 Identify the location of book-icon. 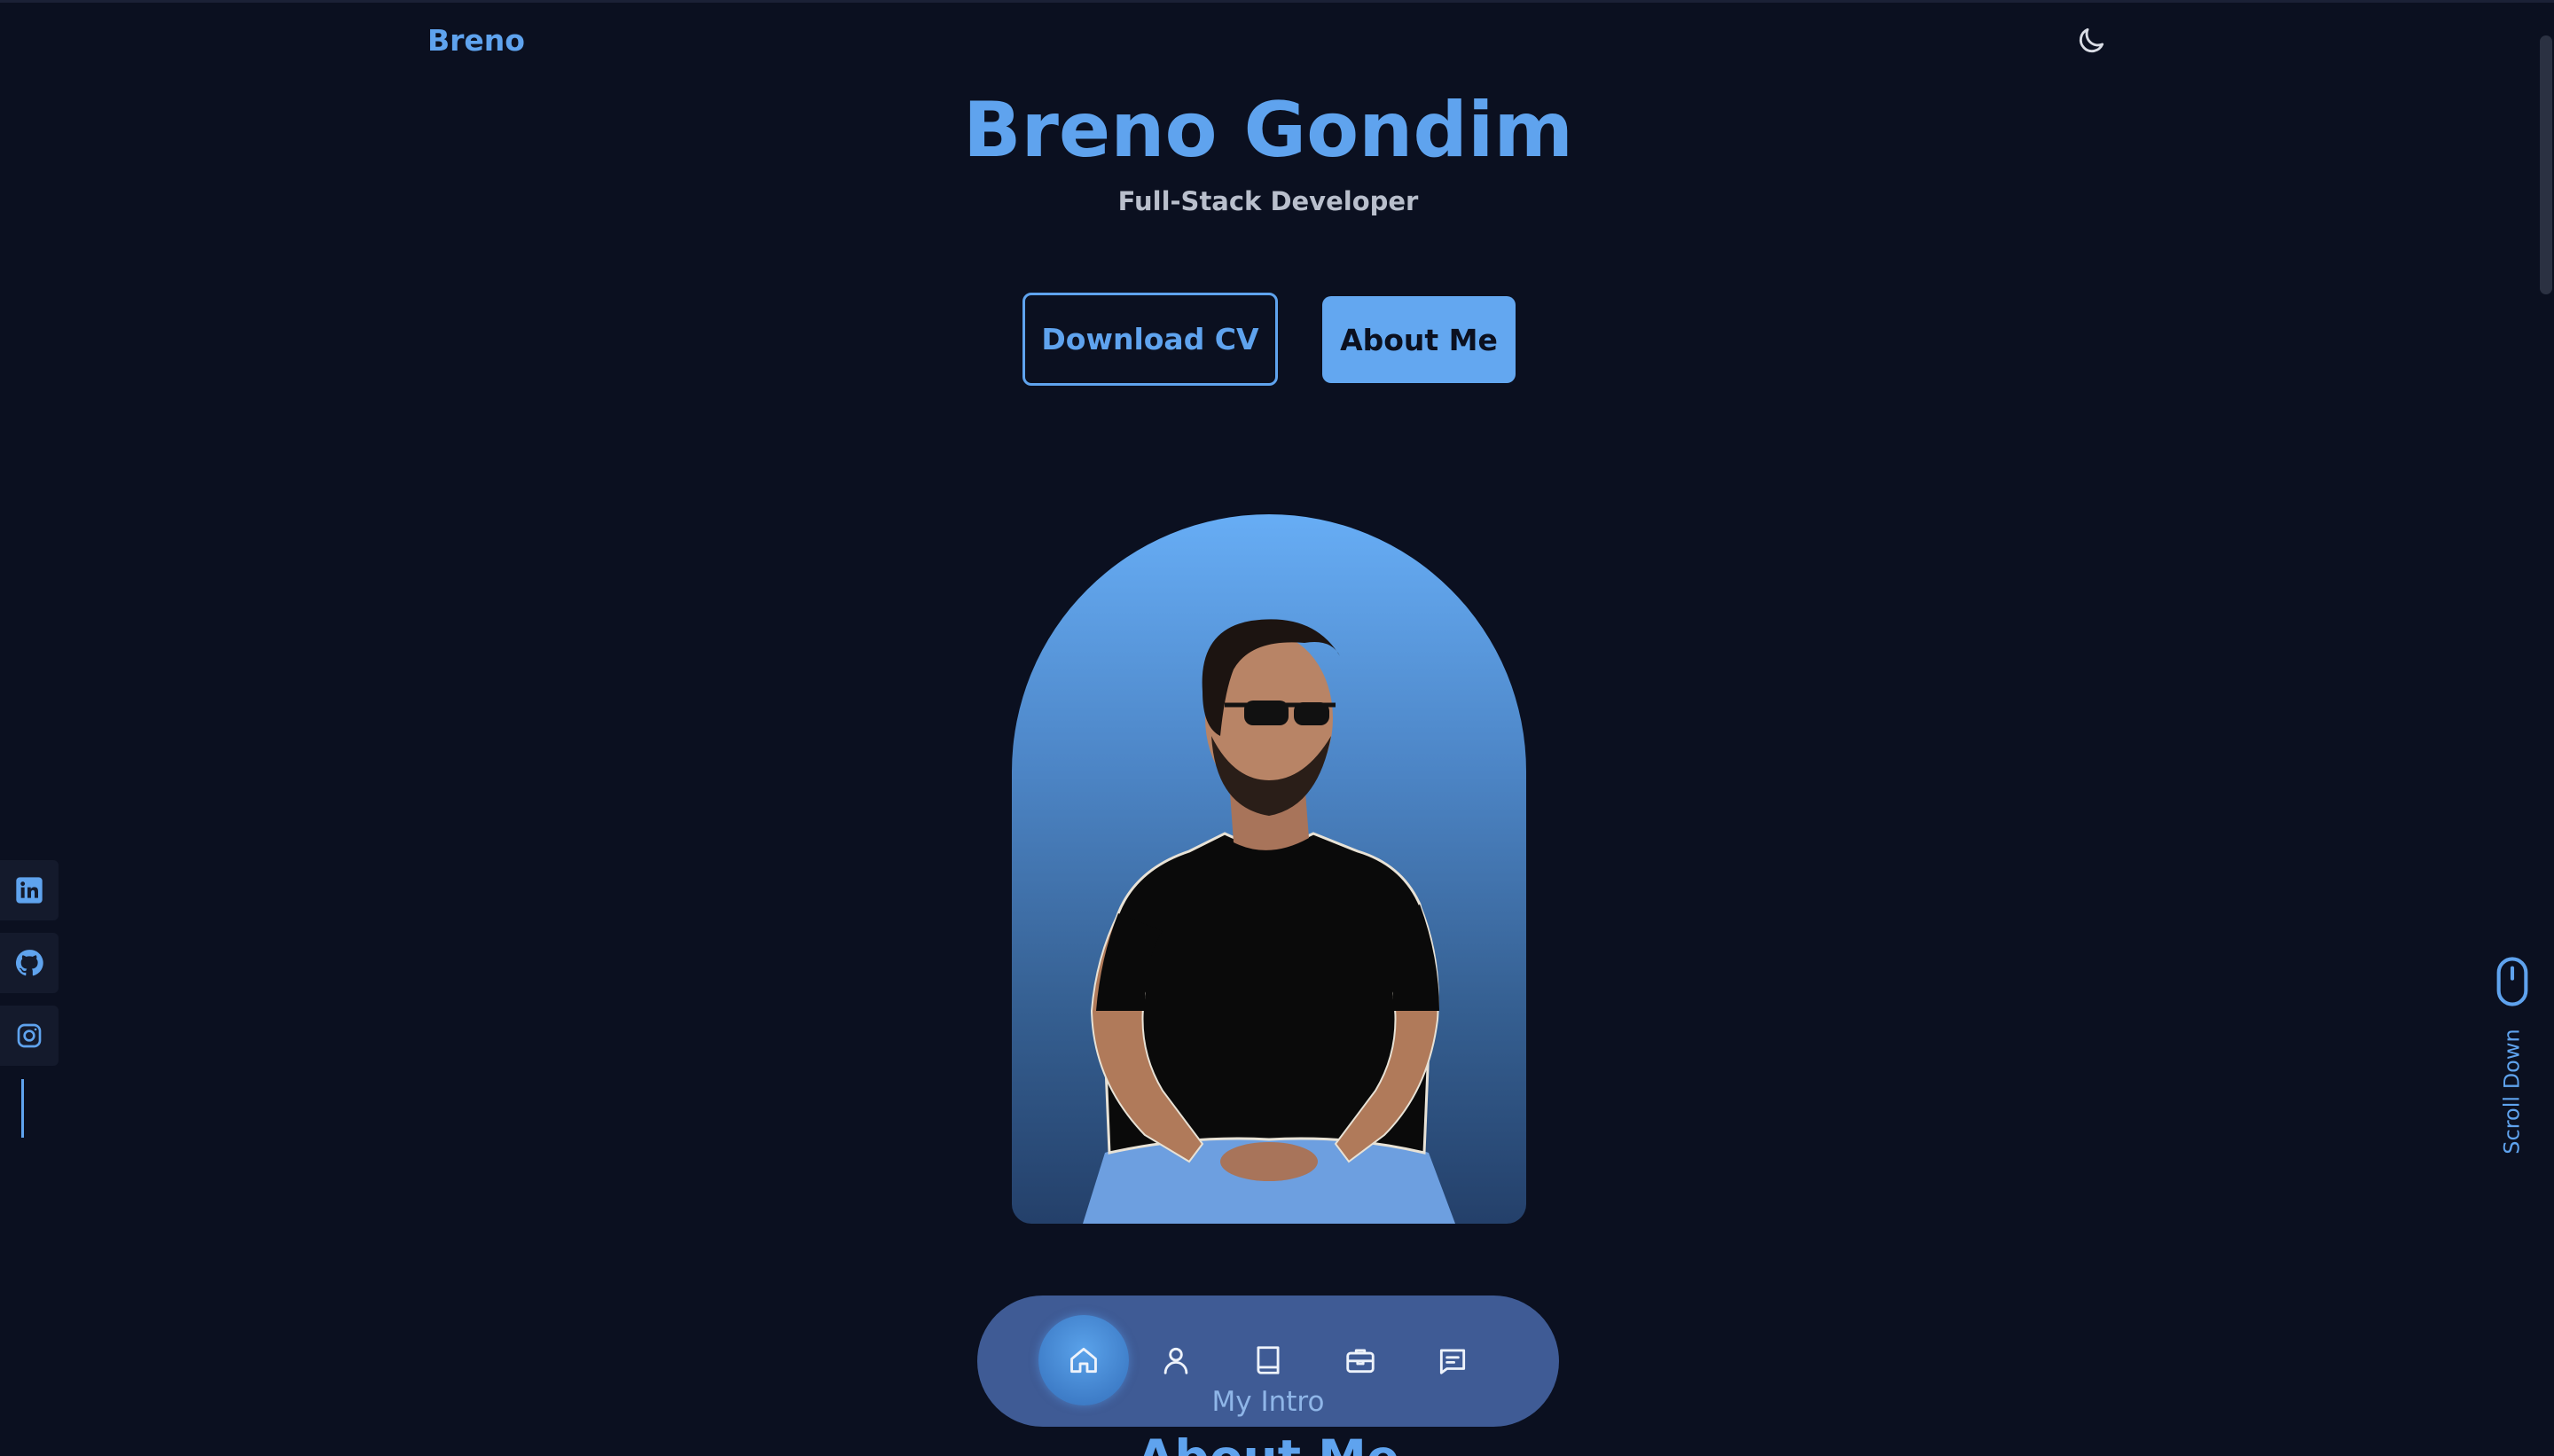
(1268, 1360).